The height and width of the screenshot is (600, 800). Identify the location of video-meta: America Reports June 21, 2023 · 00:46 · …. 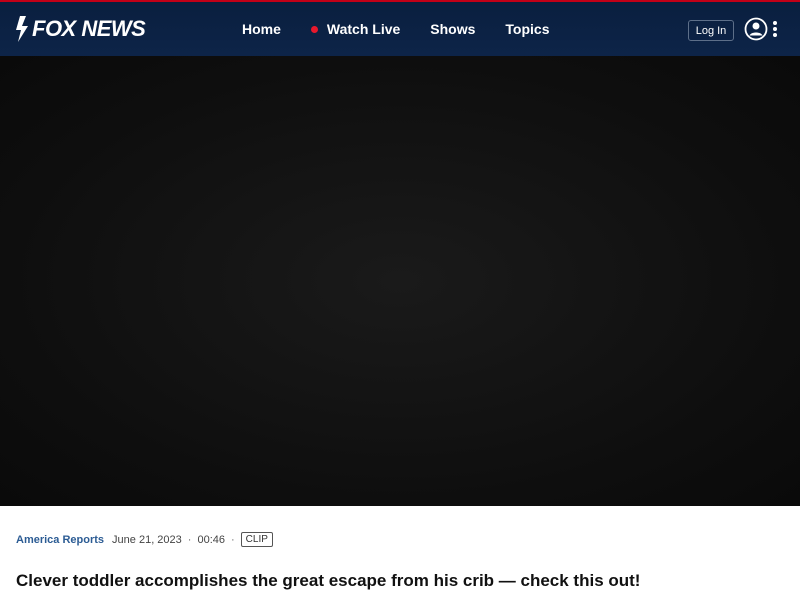
(144, 539).